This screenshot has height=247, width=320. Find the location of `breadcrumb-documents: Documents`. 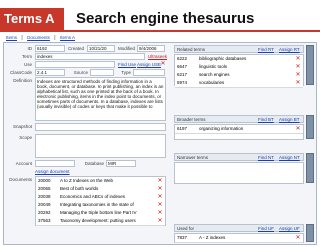

breadcrumb-documents: Documents is located at coordinates (38, 37).